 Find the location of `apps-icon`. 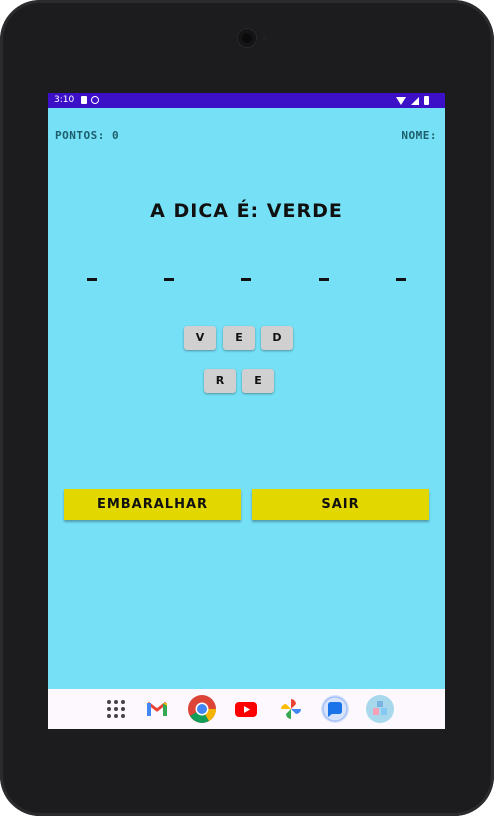

apps-icon is located at coordinates (116, 709).